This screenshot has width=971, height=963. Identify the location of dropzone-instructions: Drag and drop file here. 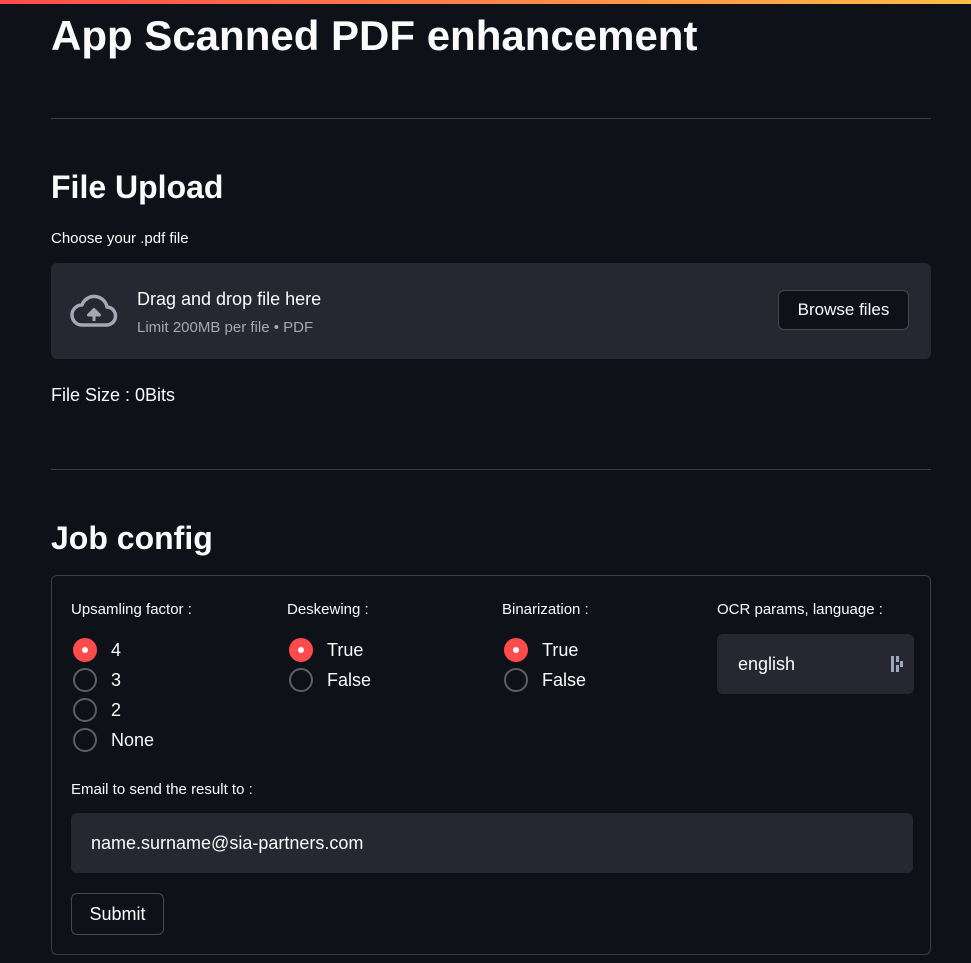
(229, 299).